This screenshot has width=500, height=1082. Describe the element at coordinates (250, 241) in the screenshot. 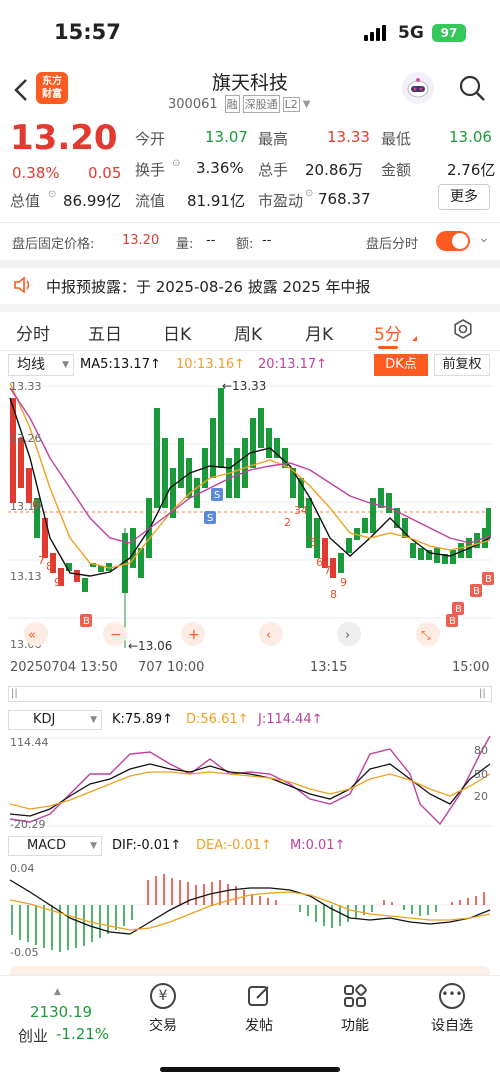

I see `after-hours-row: 盘后固定价格: 13.20 量: -- 额: -- 盘后分时 ⌄` at that location.